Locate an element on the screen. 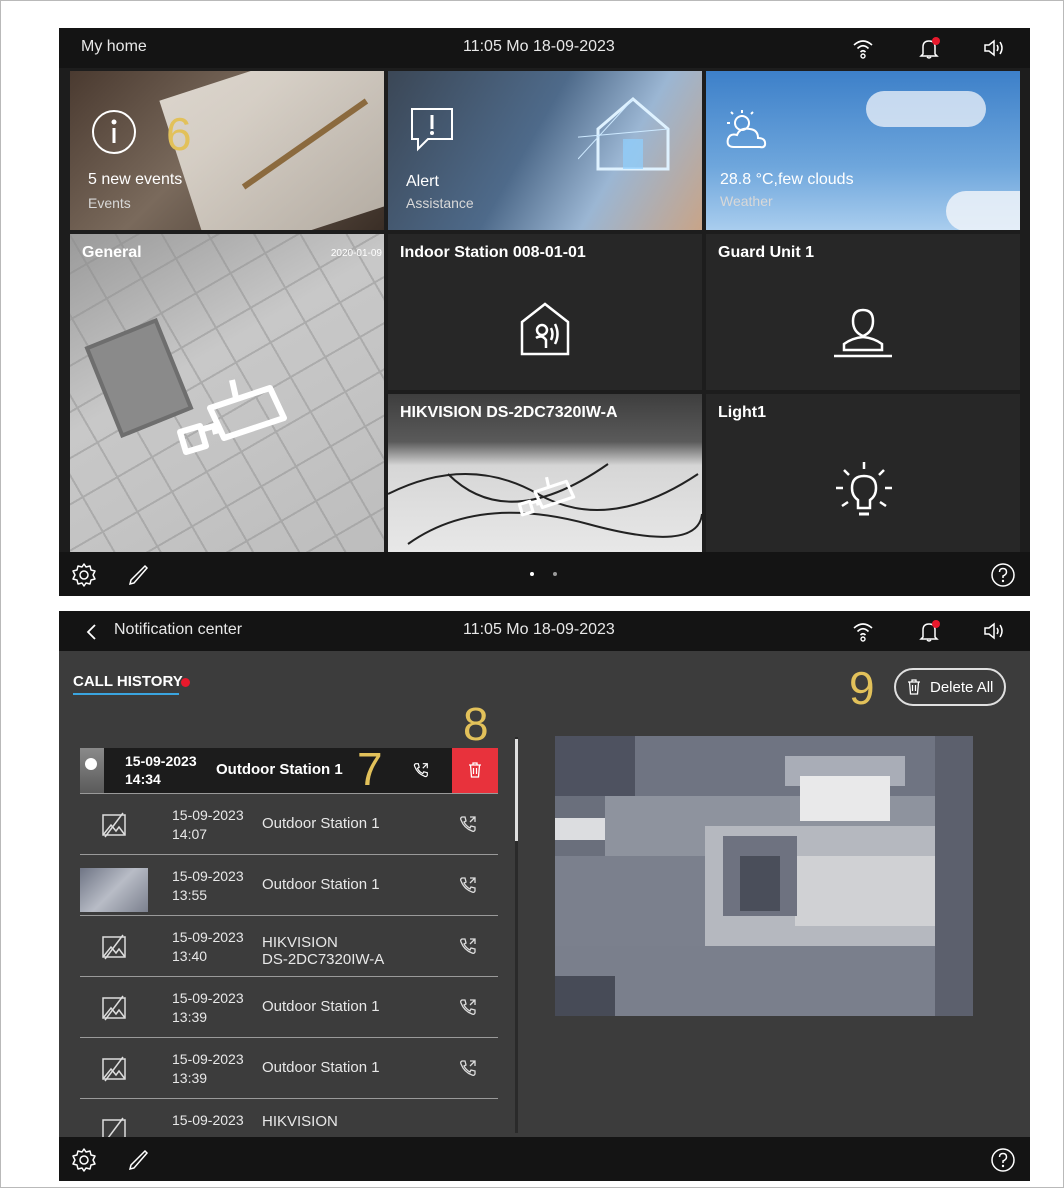  notebook-image is located at coordinates (271, 150).